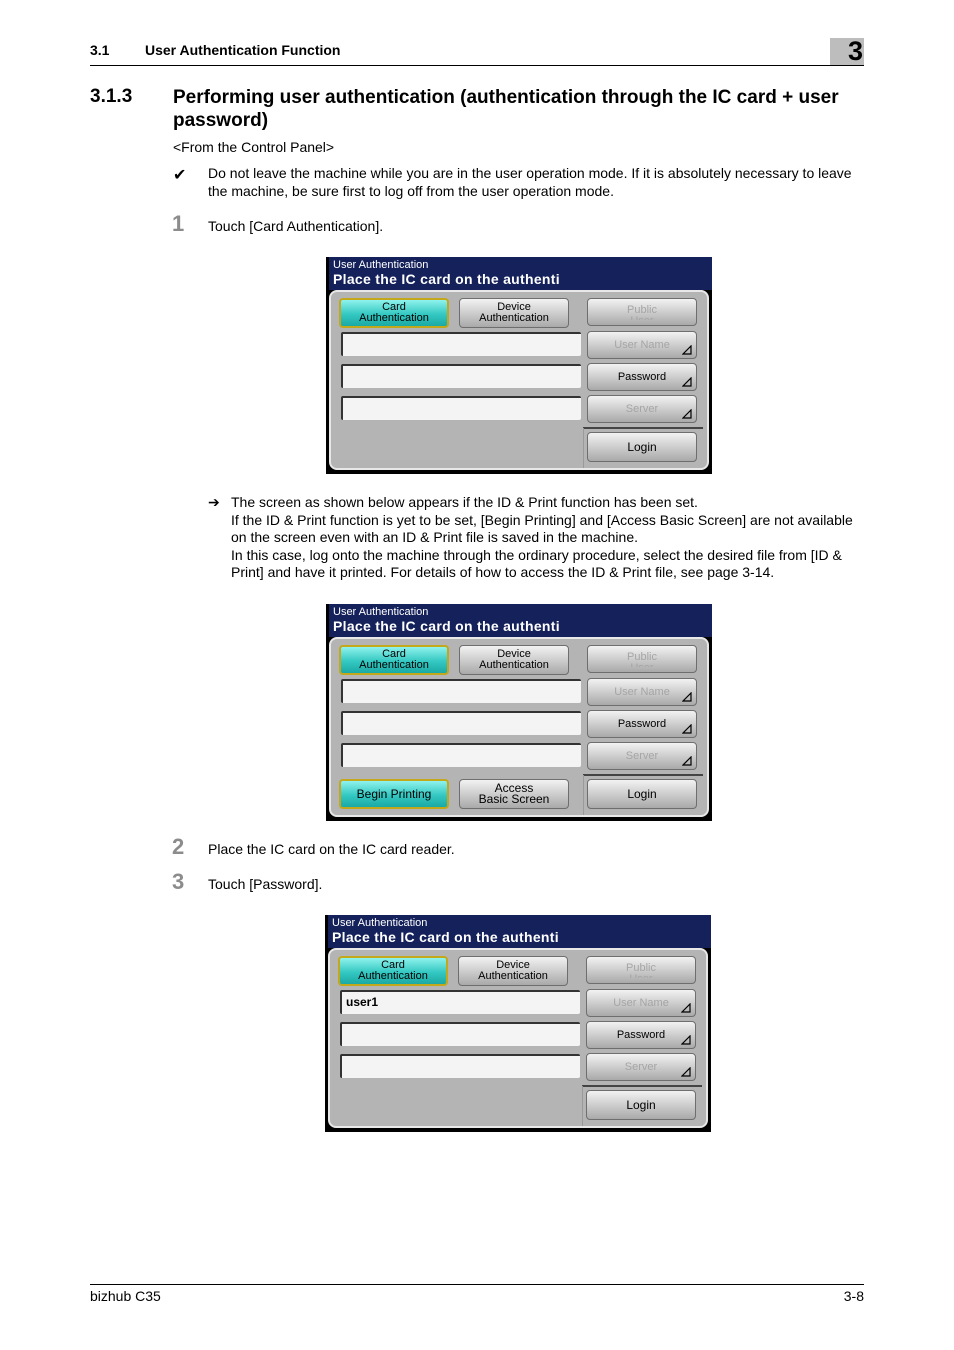  I want to click on running-header: 3.1 User Authentication Function 3, so click(477, 52).